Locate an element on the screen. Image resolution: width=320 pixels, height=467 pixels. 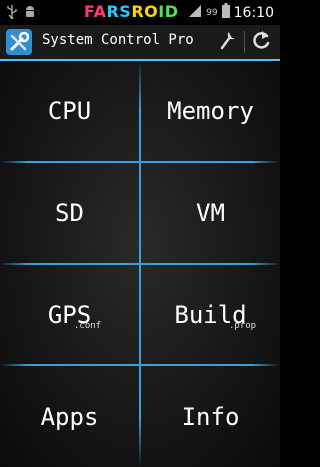
tile-label: Memory is located at coordinates (210, 111).